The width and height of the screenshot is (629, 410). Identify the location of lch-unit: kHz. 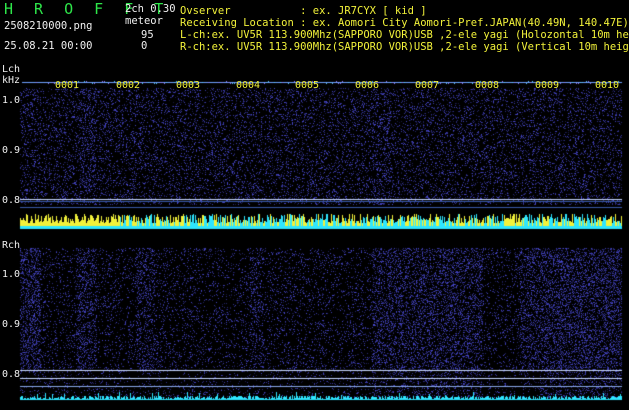
(11, 80).